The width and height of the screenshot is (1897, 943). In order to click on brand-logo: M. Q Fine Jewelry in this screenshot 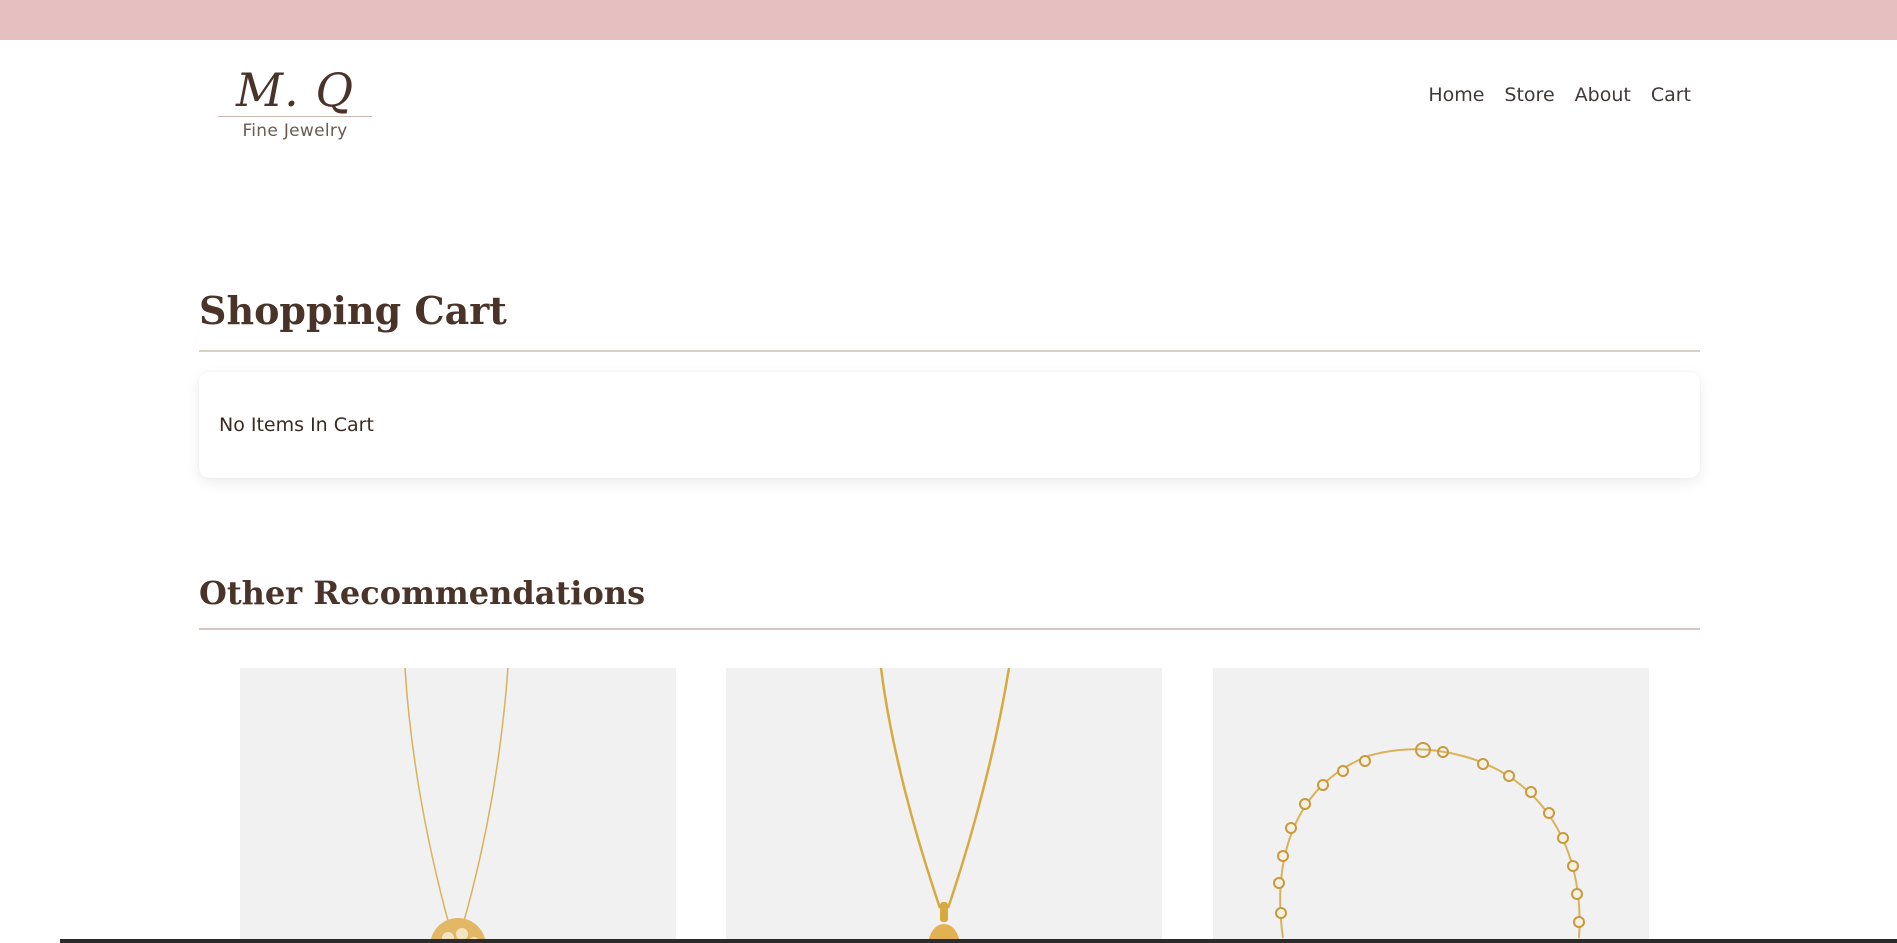, I will do `click(295, 106)`.